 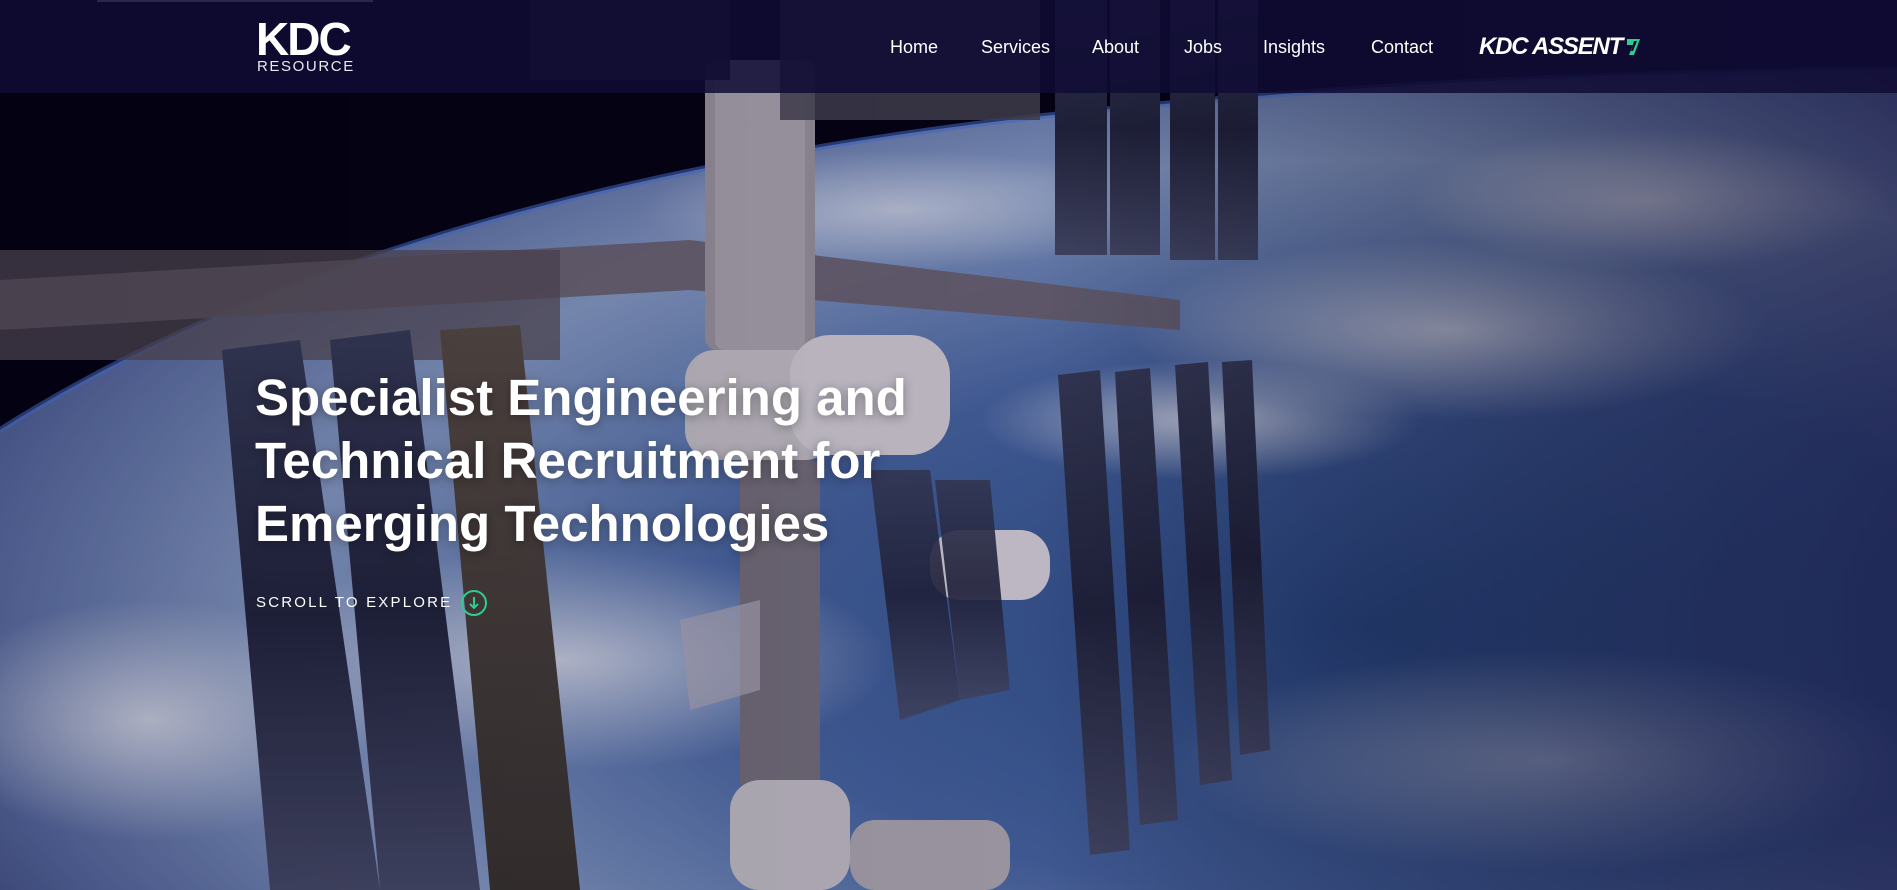 What do you see at coordinates (1402, 47) in the screenshot?
I see `nav-contact: Contact` at bounding box center [1402, 47].